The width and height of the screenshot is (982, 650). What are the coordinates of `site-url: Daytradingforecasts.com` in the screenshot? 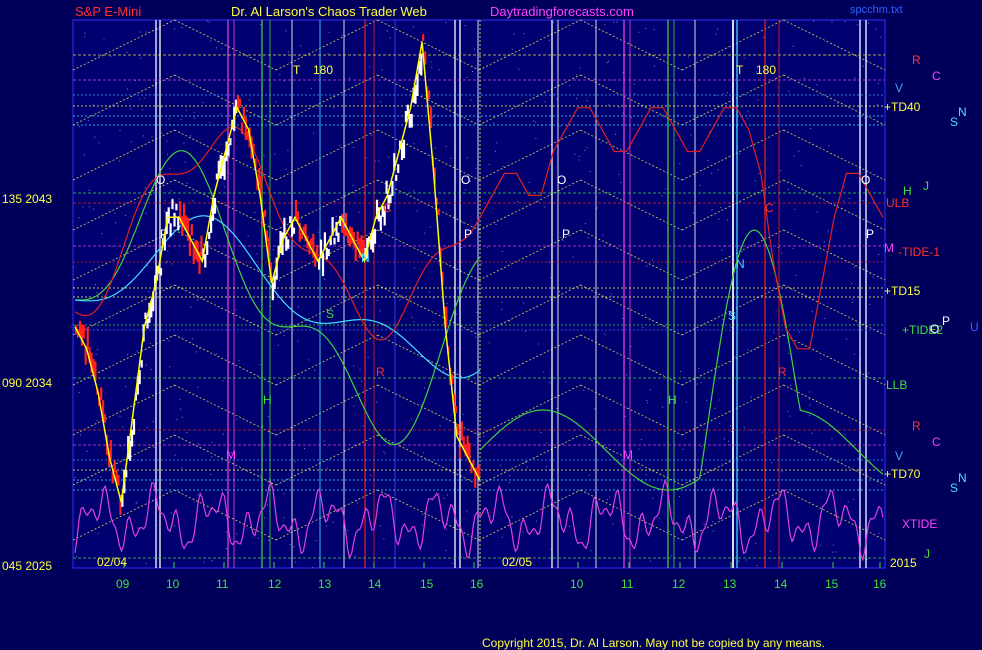 It's located at (562, 11).